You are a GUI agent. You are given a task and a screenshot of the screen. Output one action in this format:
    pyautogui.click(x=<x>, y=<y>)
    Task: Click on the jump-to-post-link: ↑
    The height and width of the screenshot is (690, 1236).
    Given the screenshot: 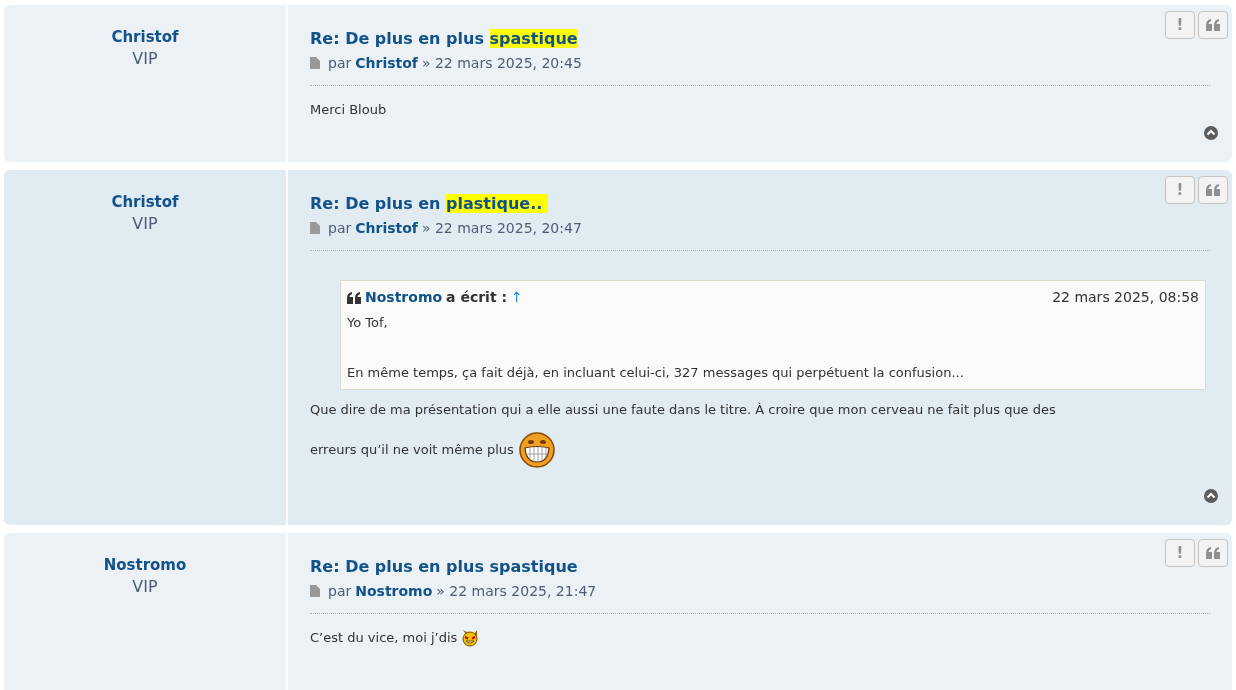 What is the action you would take?
    pyautogui.click(x=517, y=297)
    